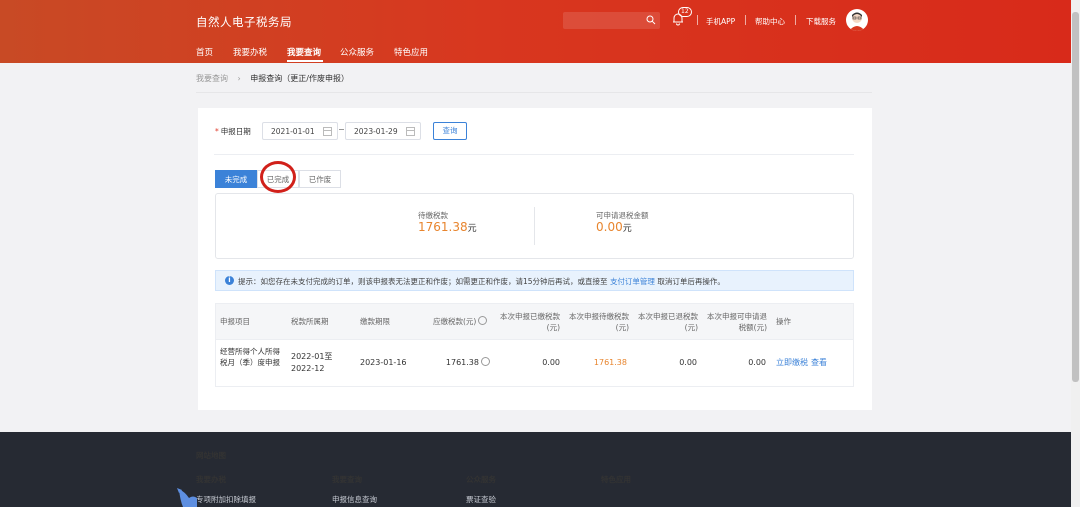 This screenshot has width=1080, height=507. What do you see at coordinates (233, 131) in the screenshot?
I see `date-filter-label: * 申报日期` at bounding box center [233, 131].